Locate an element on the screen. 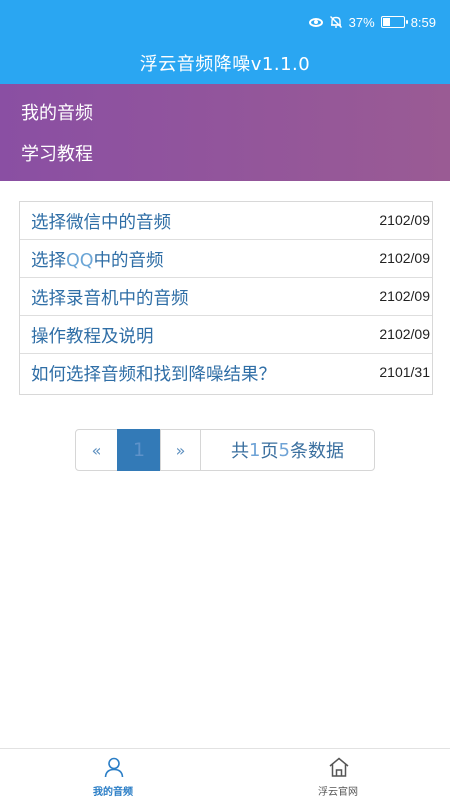 This screenshot has height=800, width=450. list-item: 选择微信中的音频 2102/09 is located at coordinates (226, 221).